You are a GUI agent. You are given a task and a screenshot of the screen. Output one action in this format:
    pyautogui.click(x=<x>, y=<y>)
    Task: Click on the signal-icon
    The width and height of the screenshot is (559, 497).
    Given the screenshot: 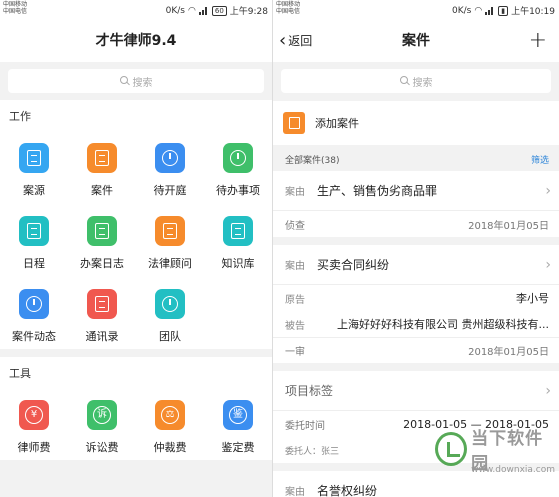 What is the action you would take?
    pyautogui.click(x=203, y=10)
    